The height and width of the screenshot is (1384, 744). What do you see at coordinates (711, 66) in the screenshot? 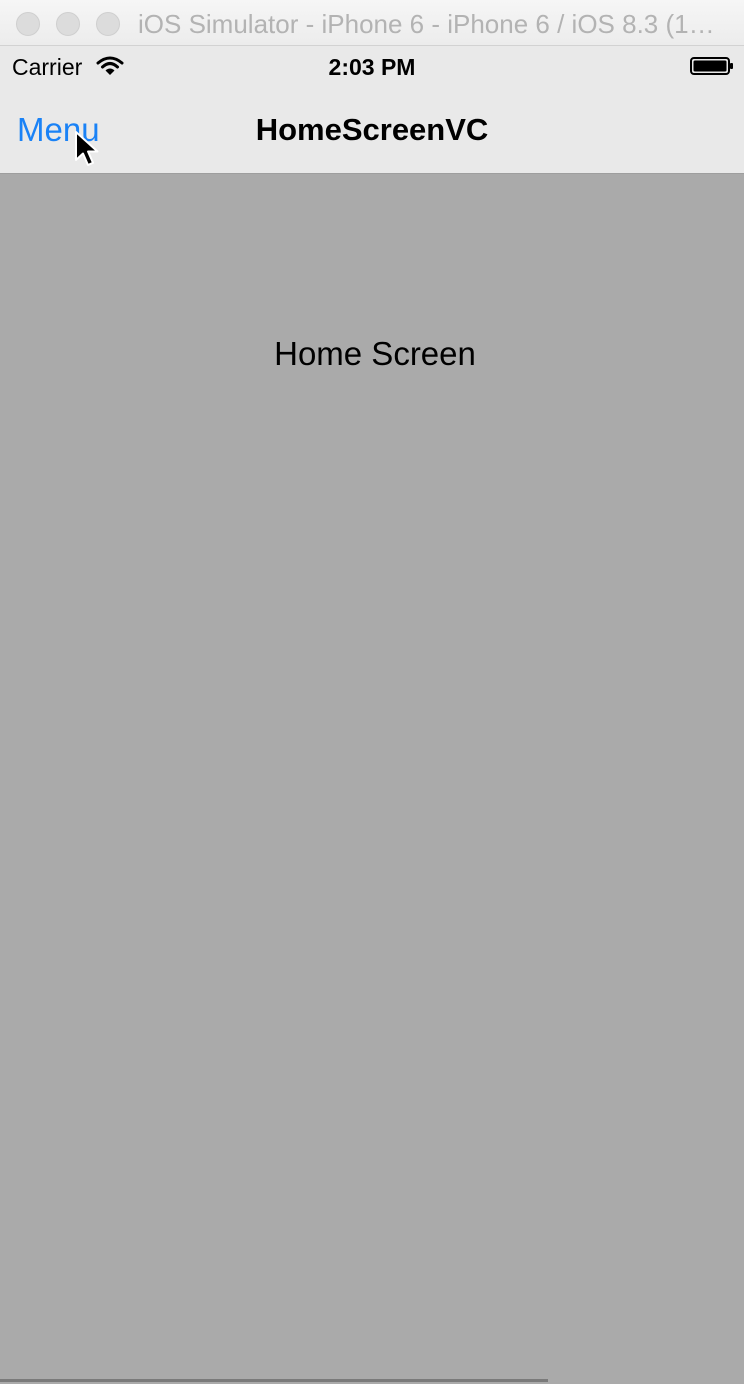
I see `battery-icon` at bounding box center [711, 66].